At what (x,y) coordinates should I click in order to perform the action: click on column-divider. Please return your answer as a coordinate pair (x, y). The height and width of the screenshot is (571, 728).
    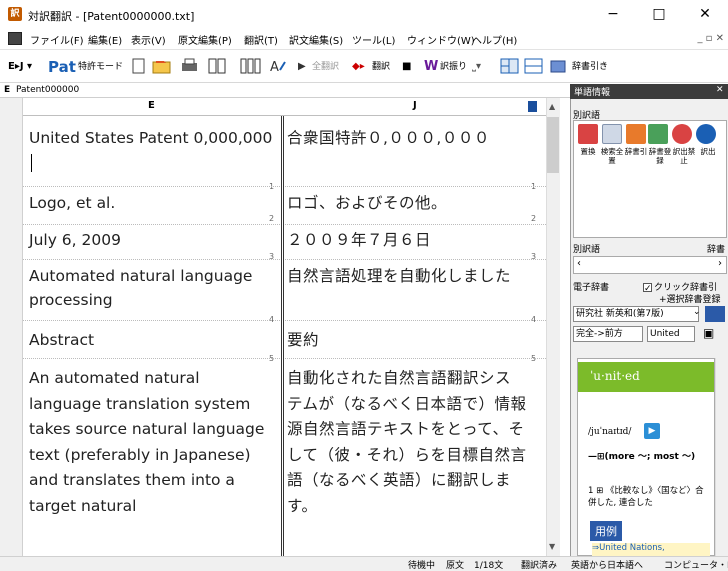
    Looking at the image, I should click on (282, 336).